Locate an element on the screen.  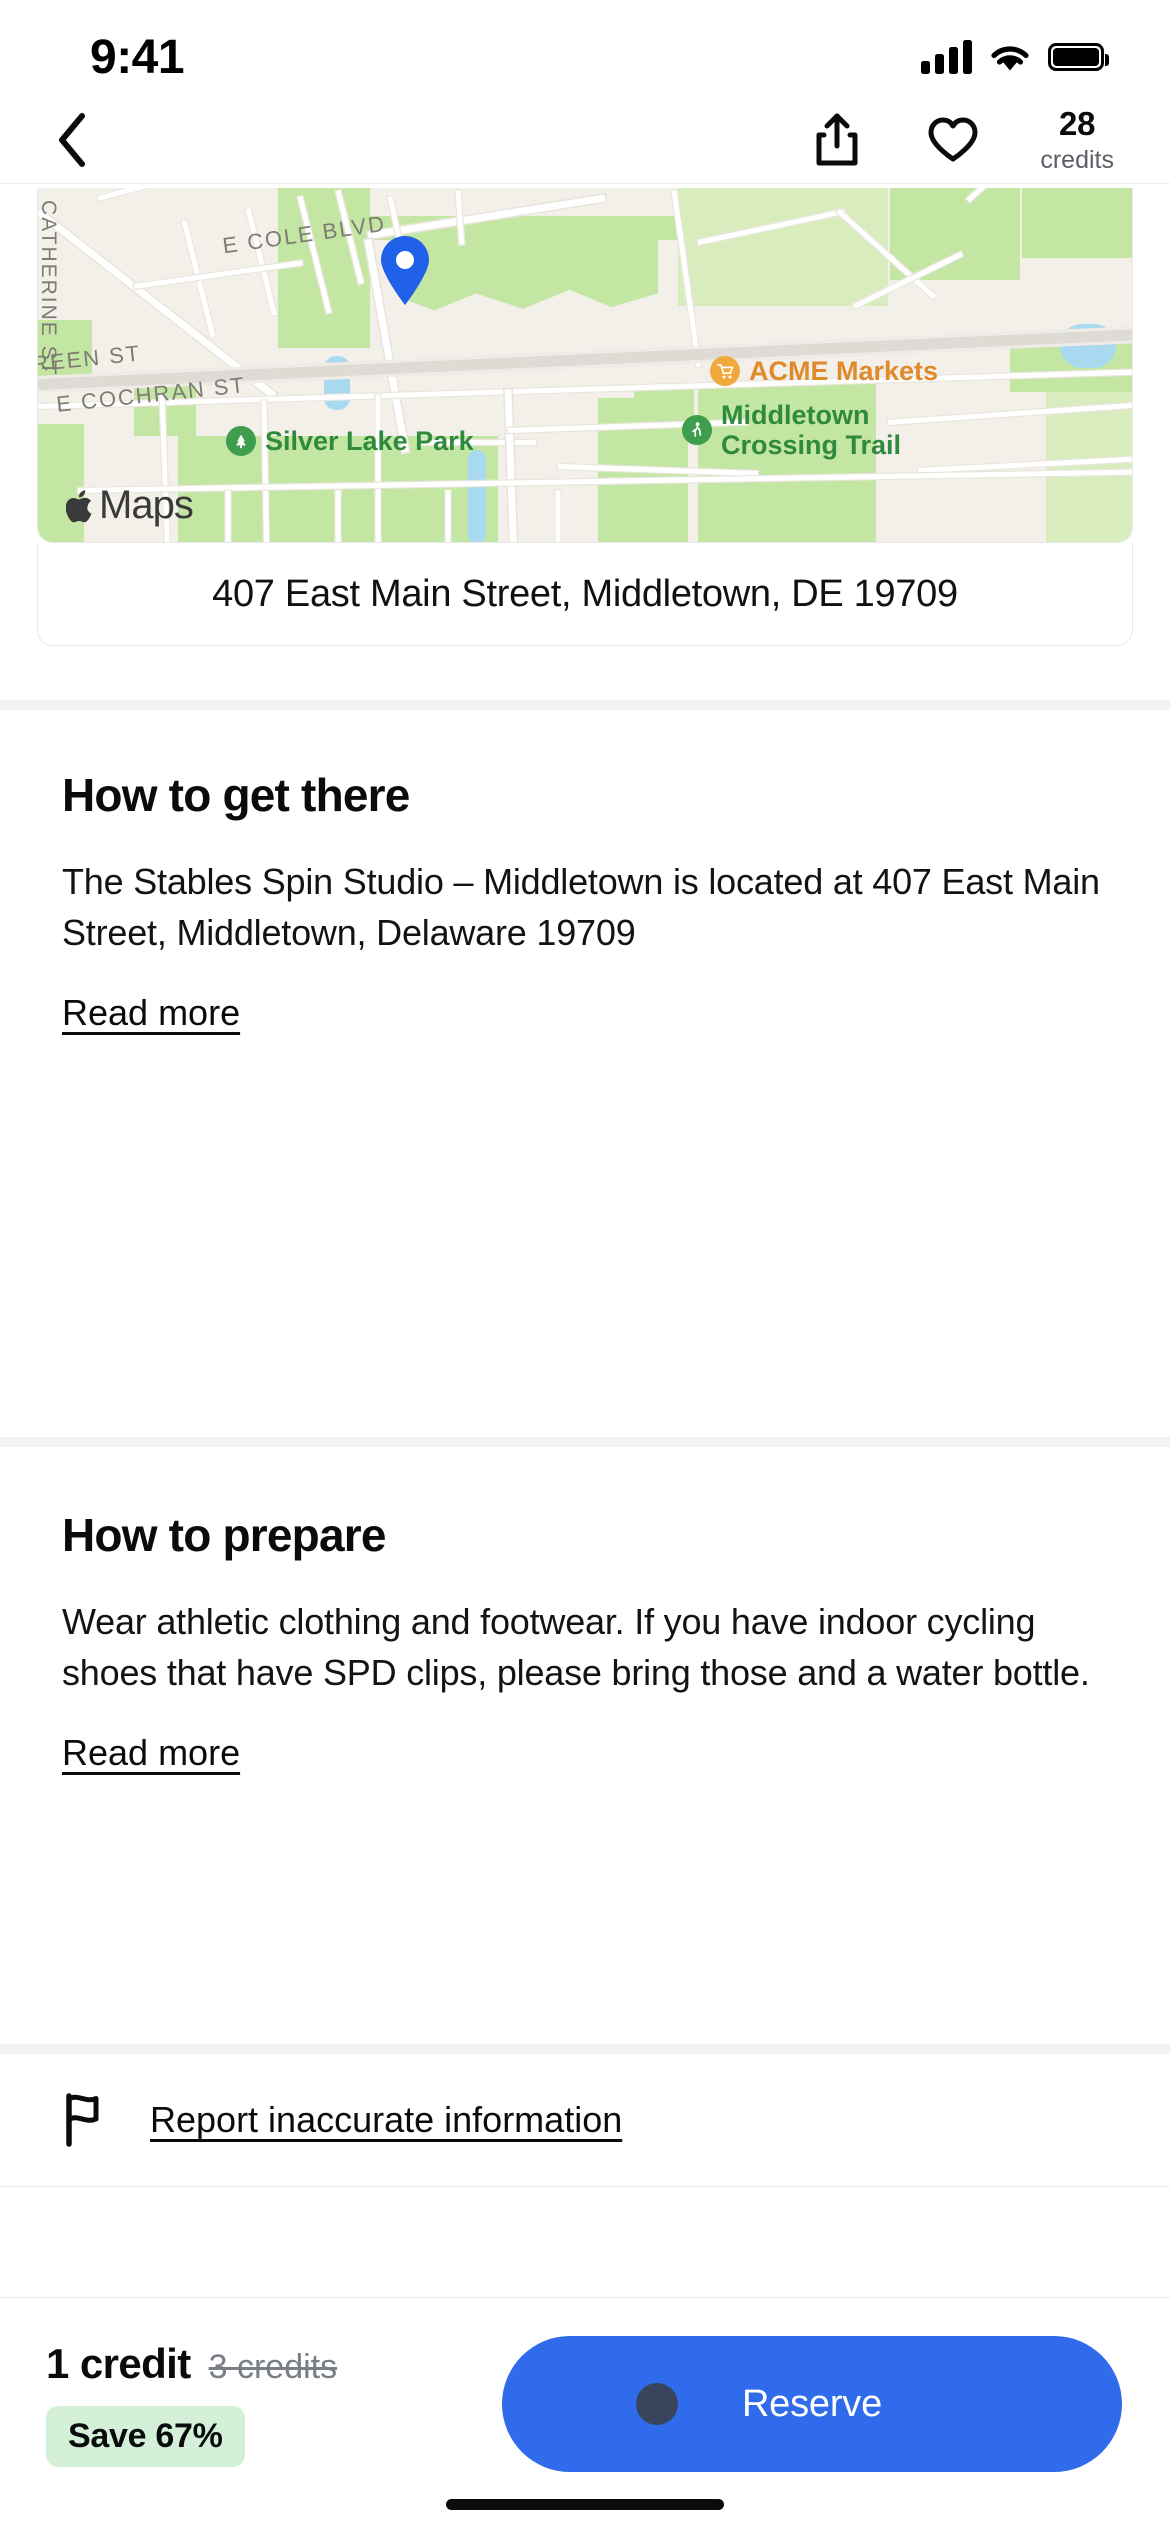
signal-bars-icon is located at coordinates (946, 57).